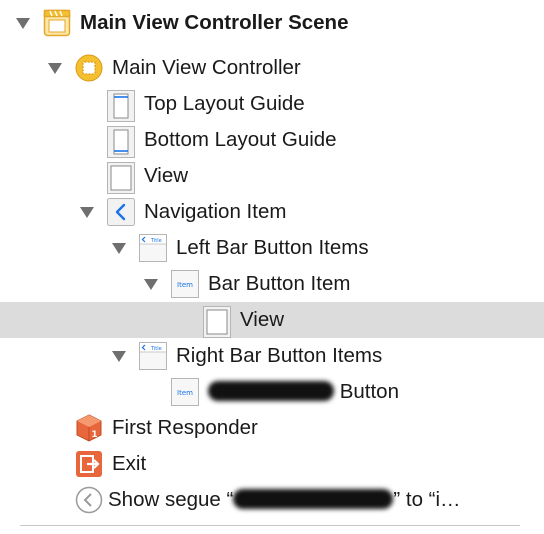 The height and width of the screenshot is (534, 544). What do you see at coordinates (214, 22) in the screenshot?
I see `scene-title: Main View Controller Scene` at bounding box center [214, 22].